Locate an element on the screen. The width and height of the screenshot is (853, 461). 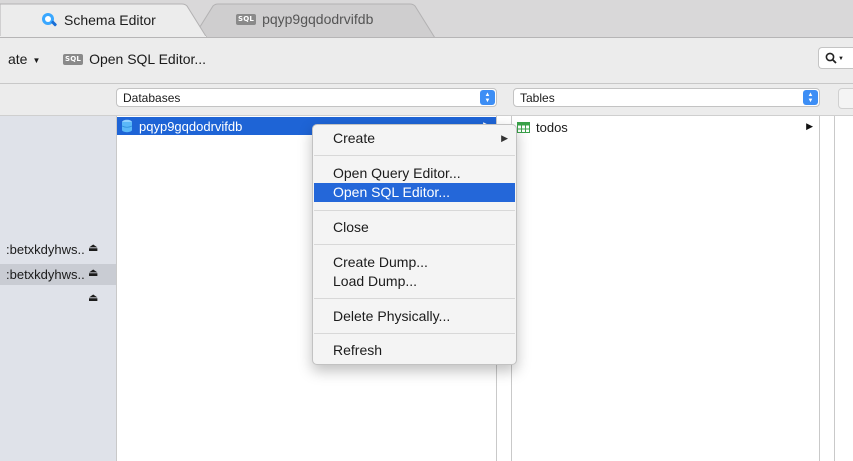
table-icon is located at coordinates (523, 127).